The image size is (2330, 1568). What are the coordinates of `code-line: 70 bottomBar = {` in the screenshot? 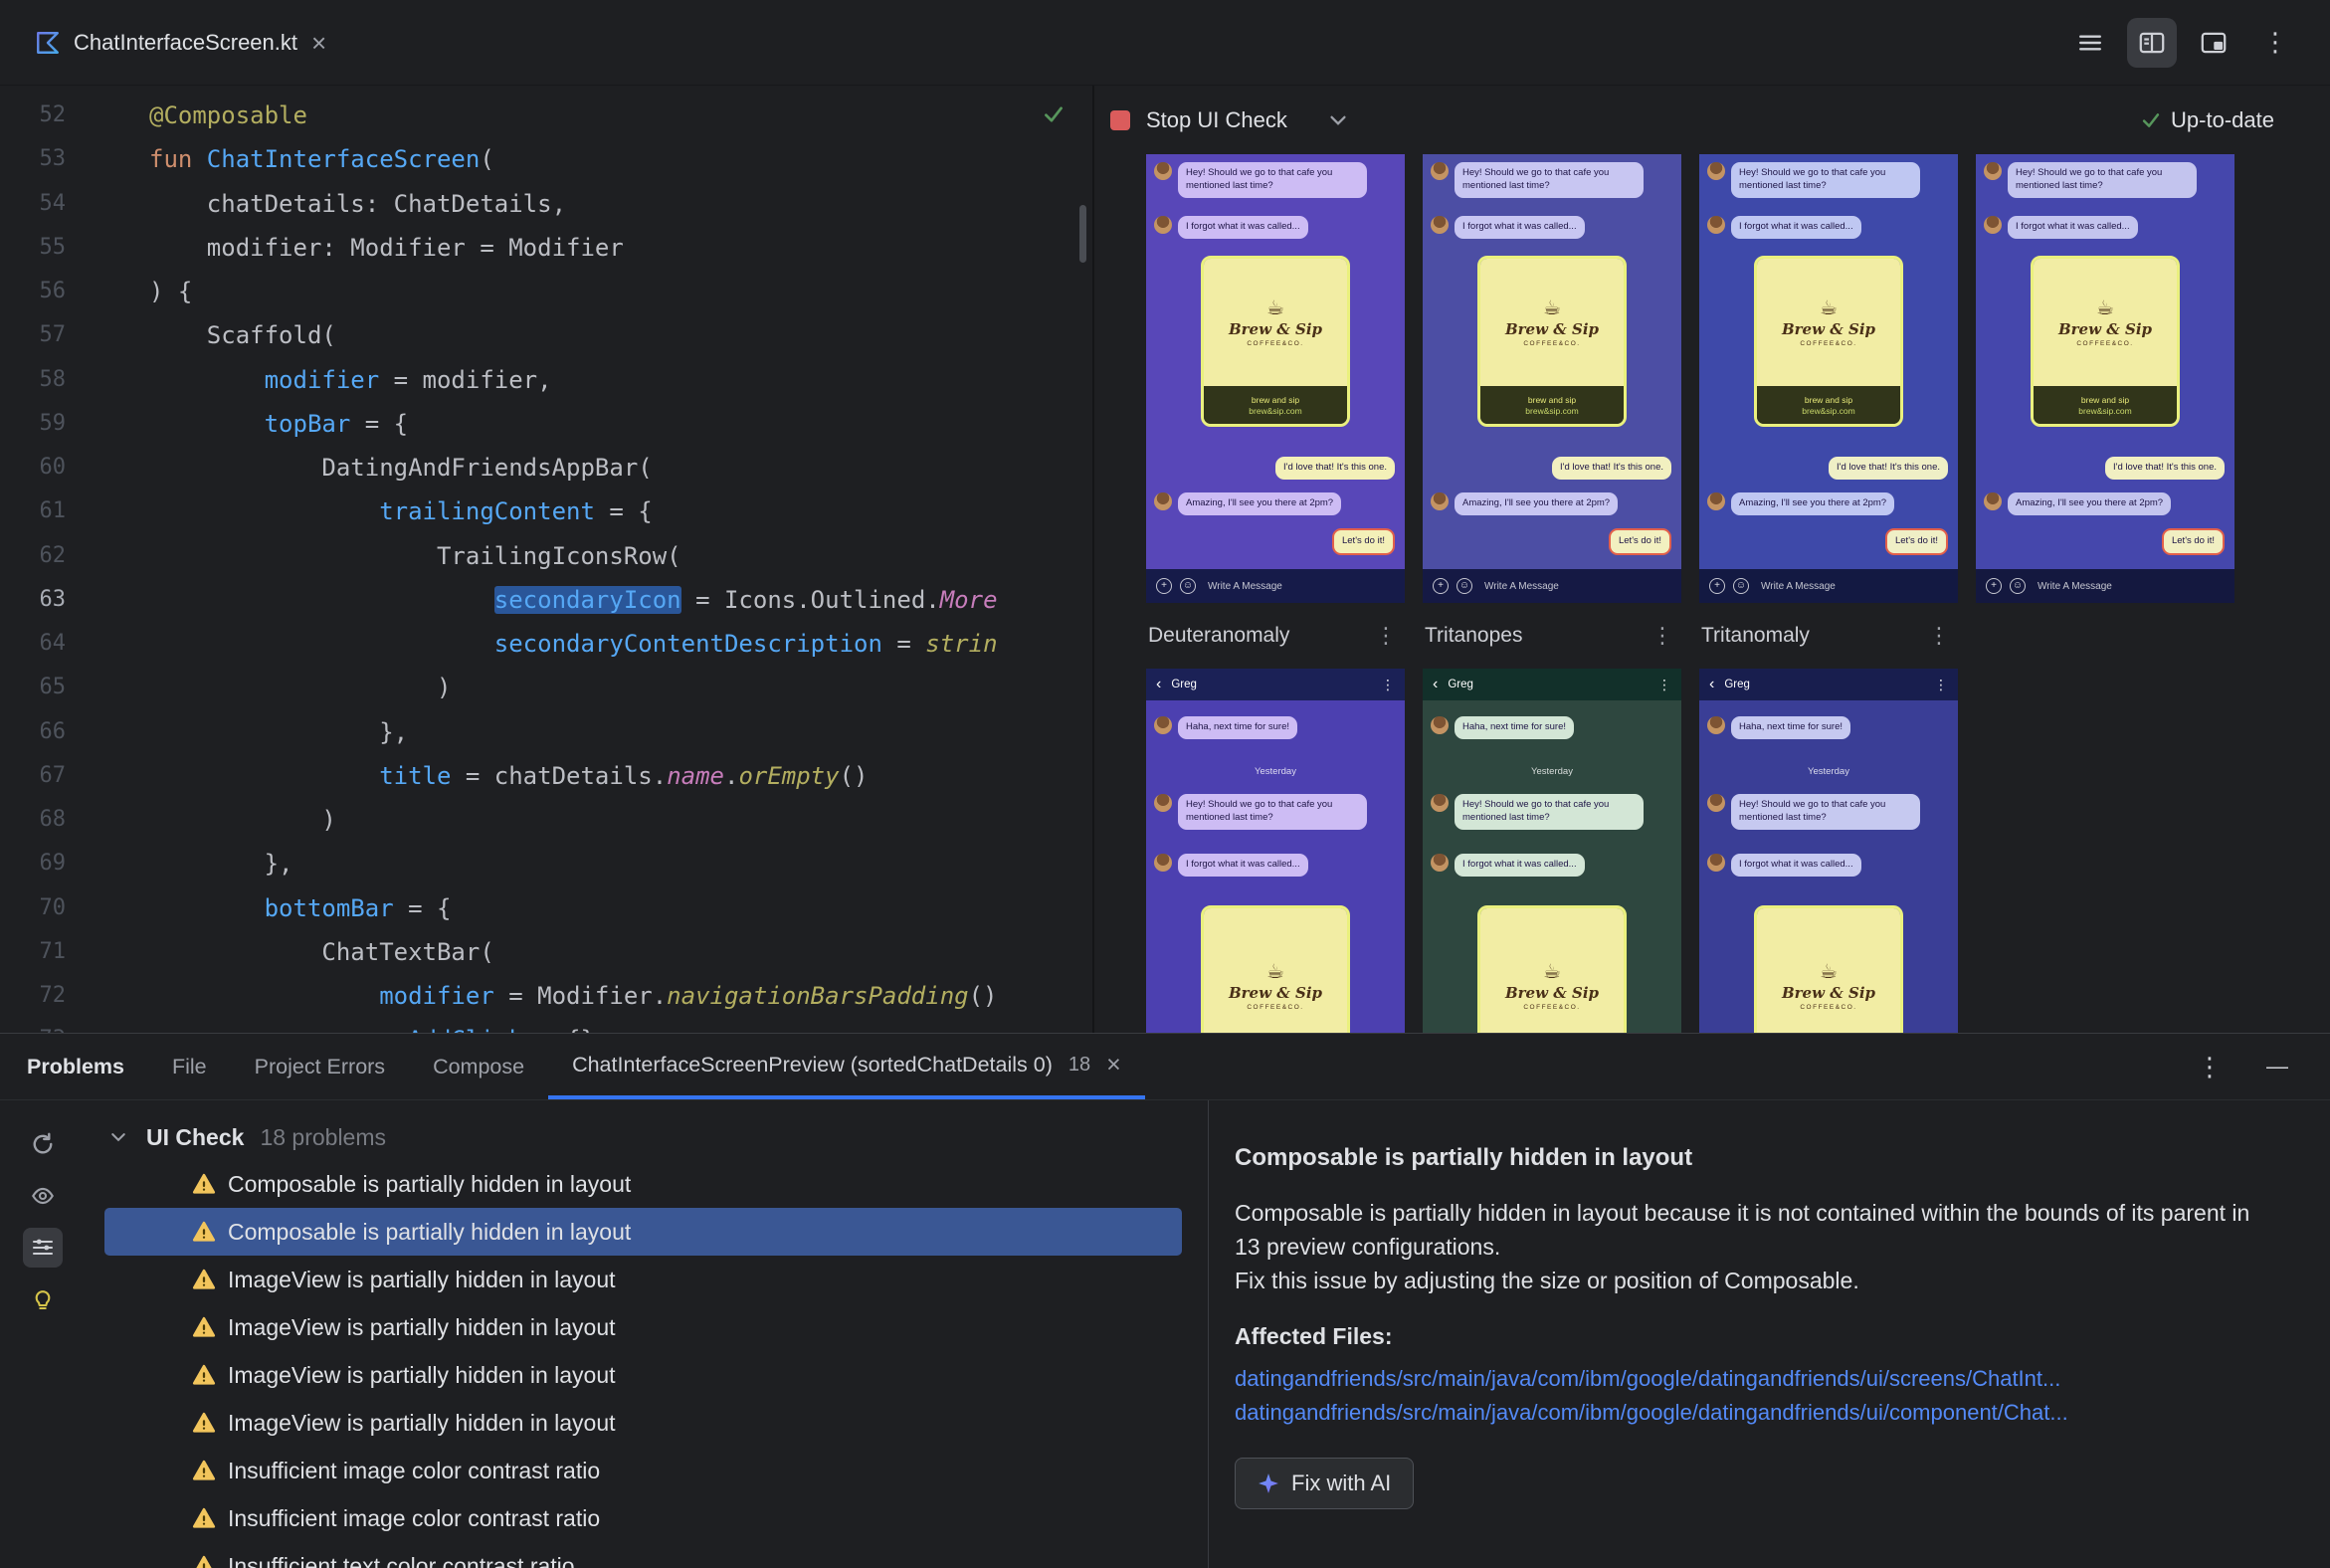 It's located at (546, 908).